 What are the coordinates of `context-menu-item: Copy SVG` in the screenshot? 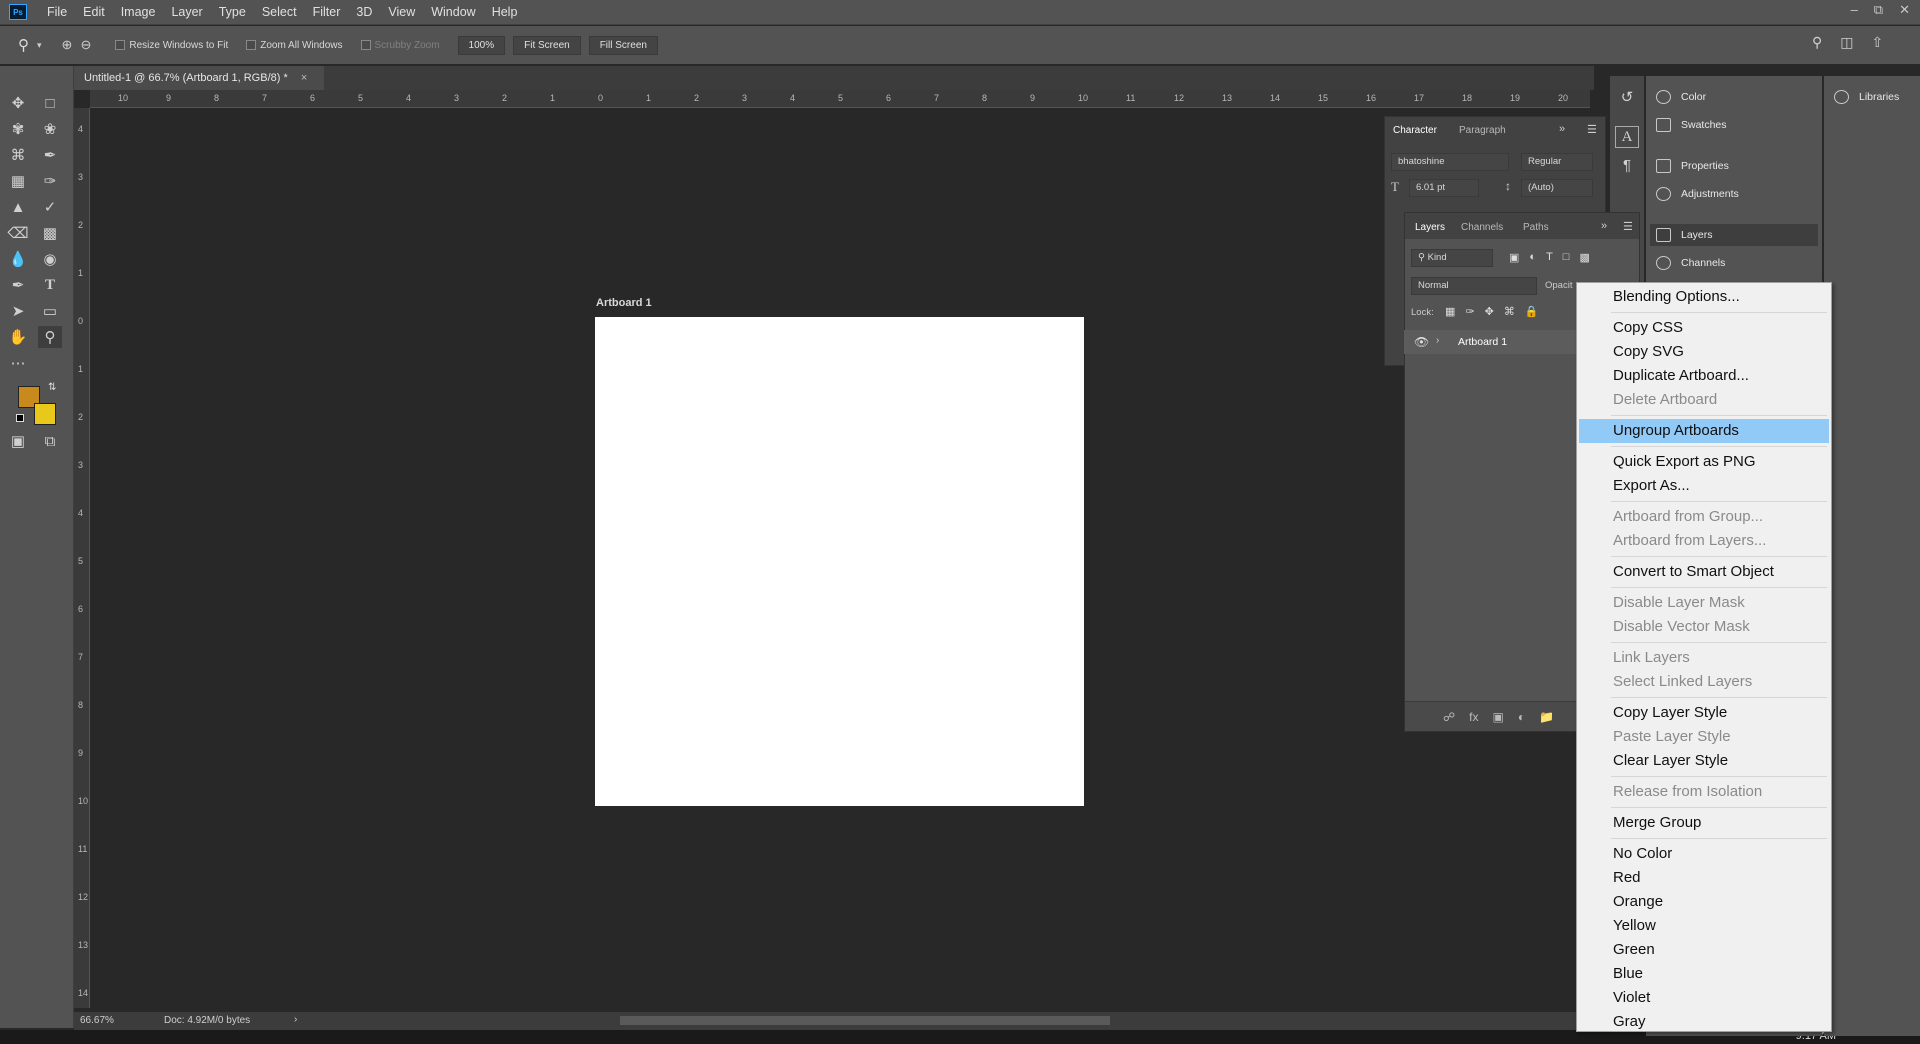 It's located at (1704, 352).